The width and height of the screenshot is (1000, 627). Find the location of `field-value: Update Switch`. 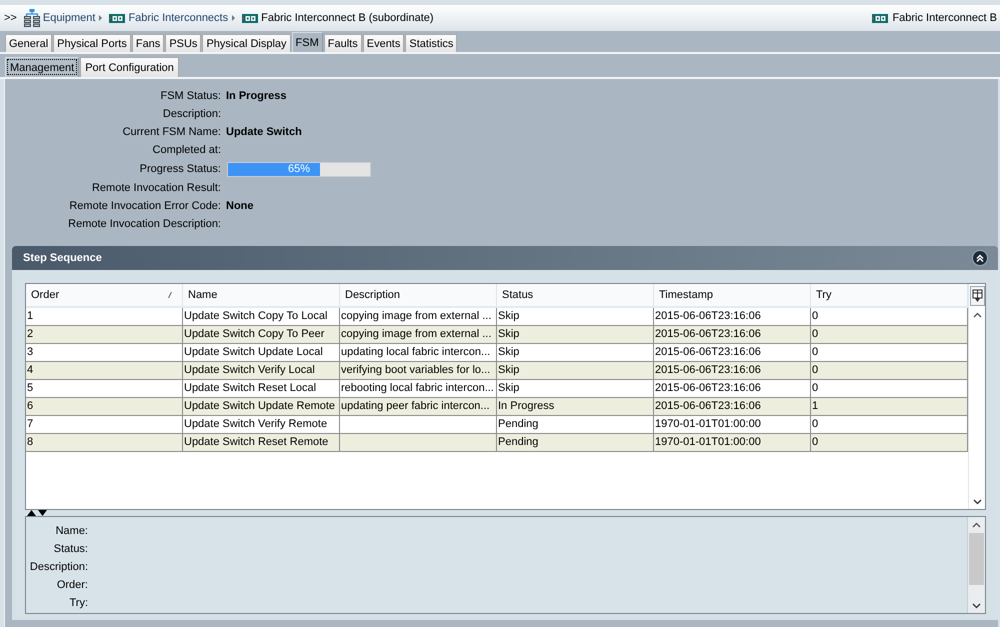

field-value: Update Switch is located at coordinates (264, 132).